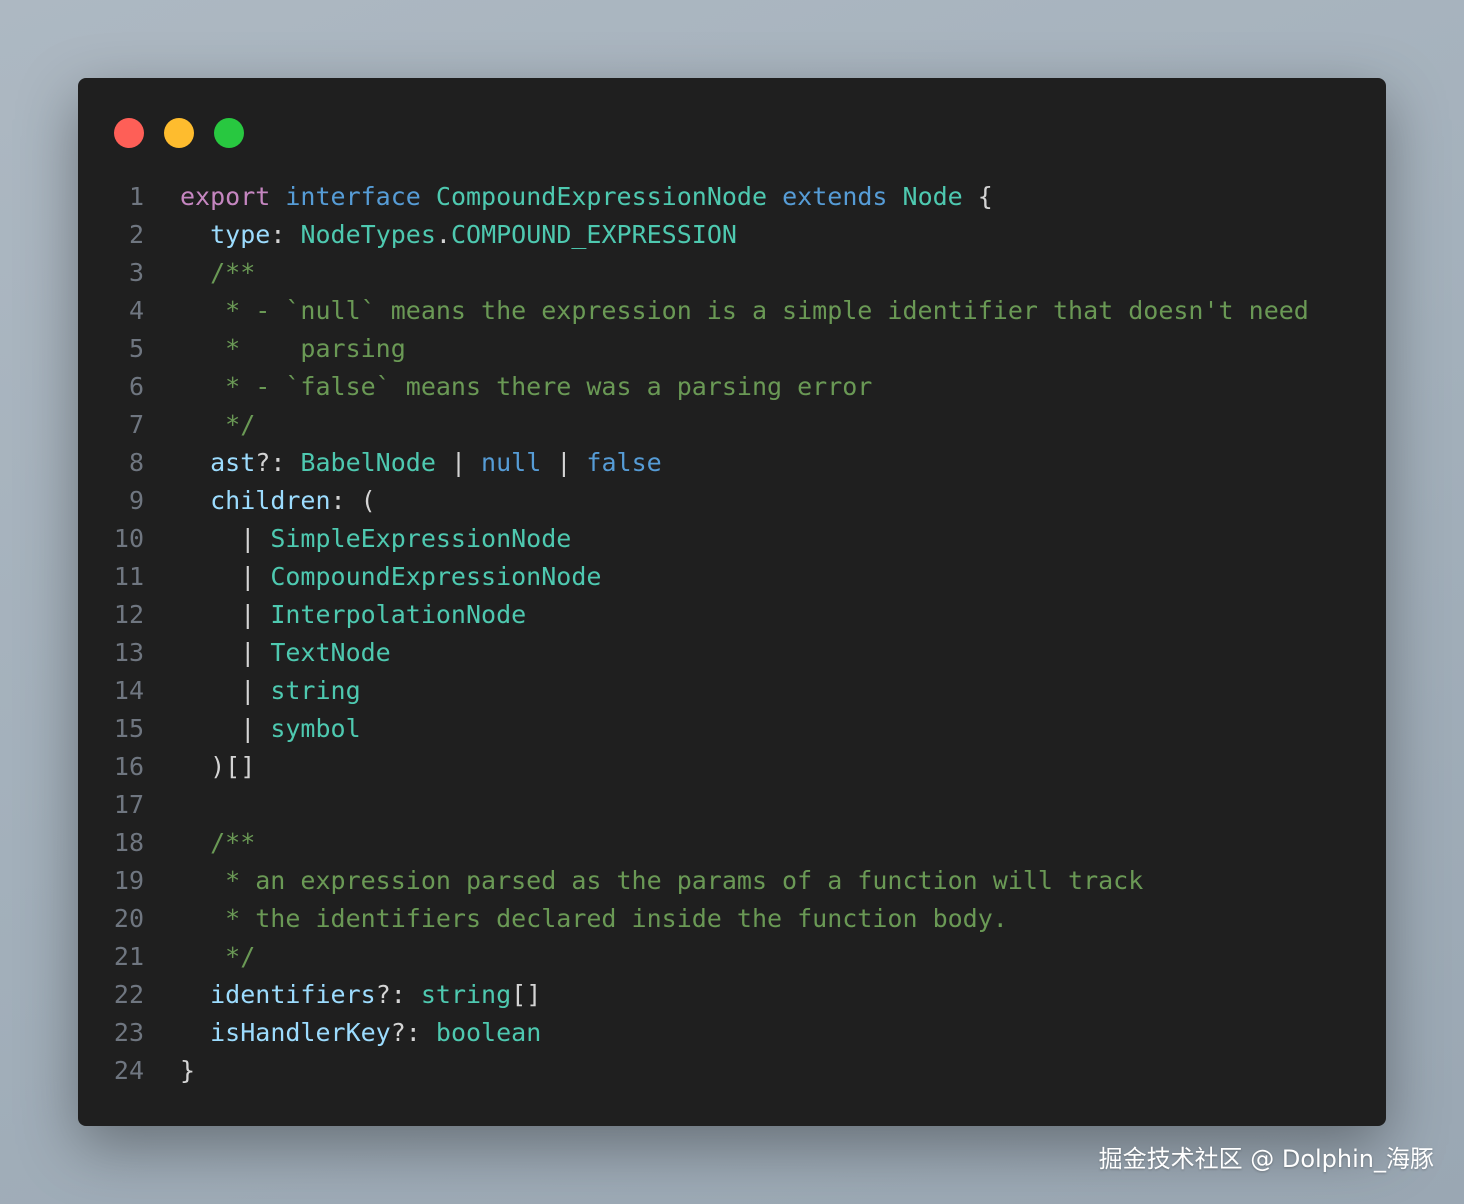 This screenshot has width=1464, height=1204. I want to click on code-token: BabelNode, so click(368, 462).